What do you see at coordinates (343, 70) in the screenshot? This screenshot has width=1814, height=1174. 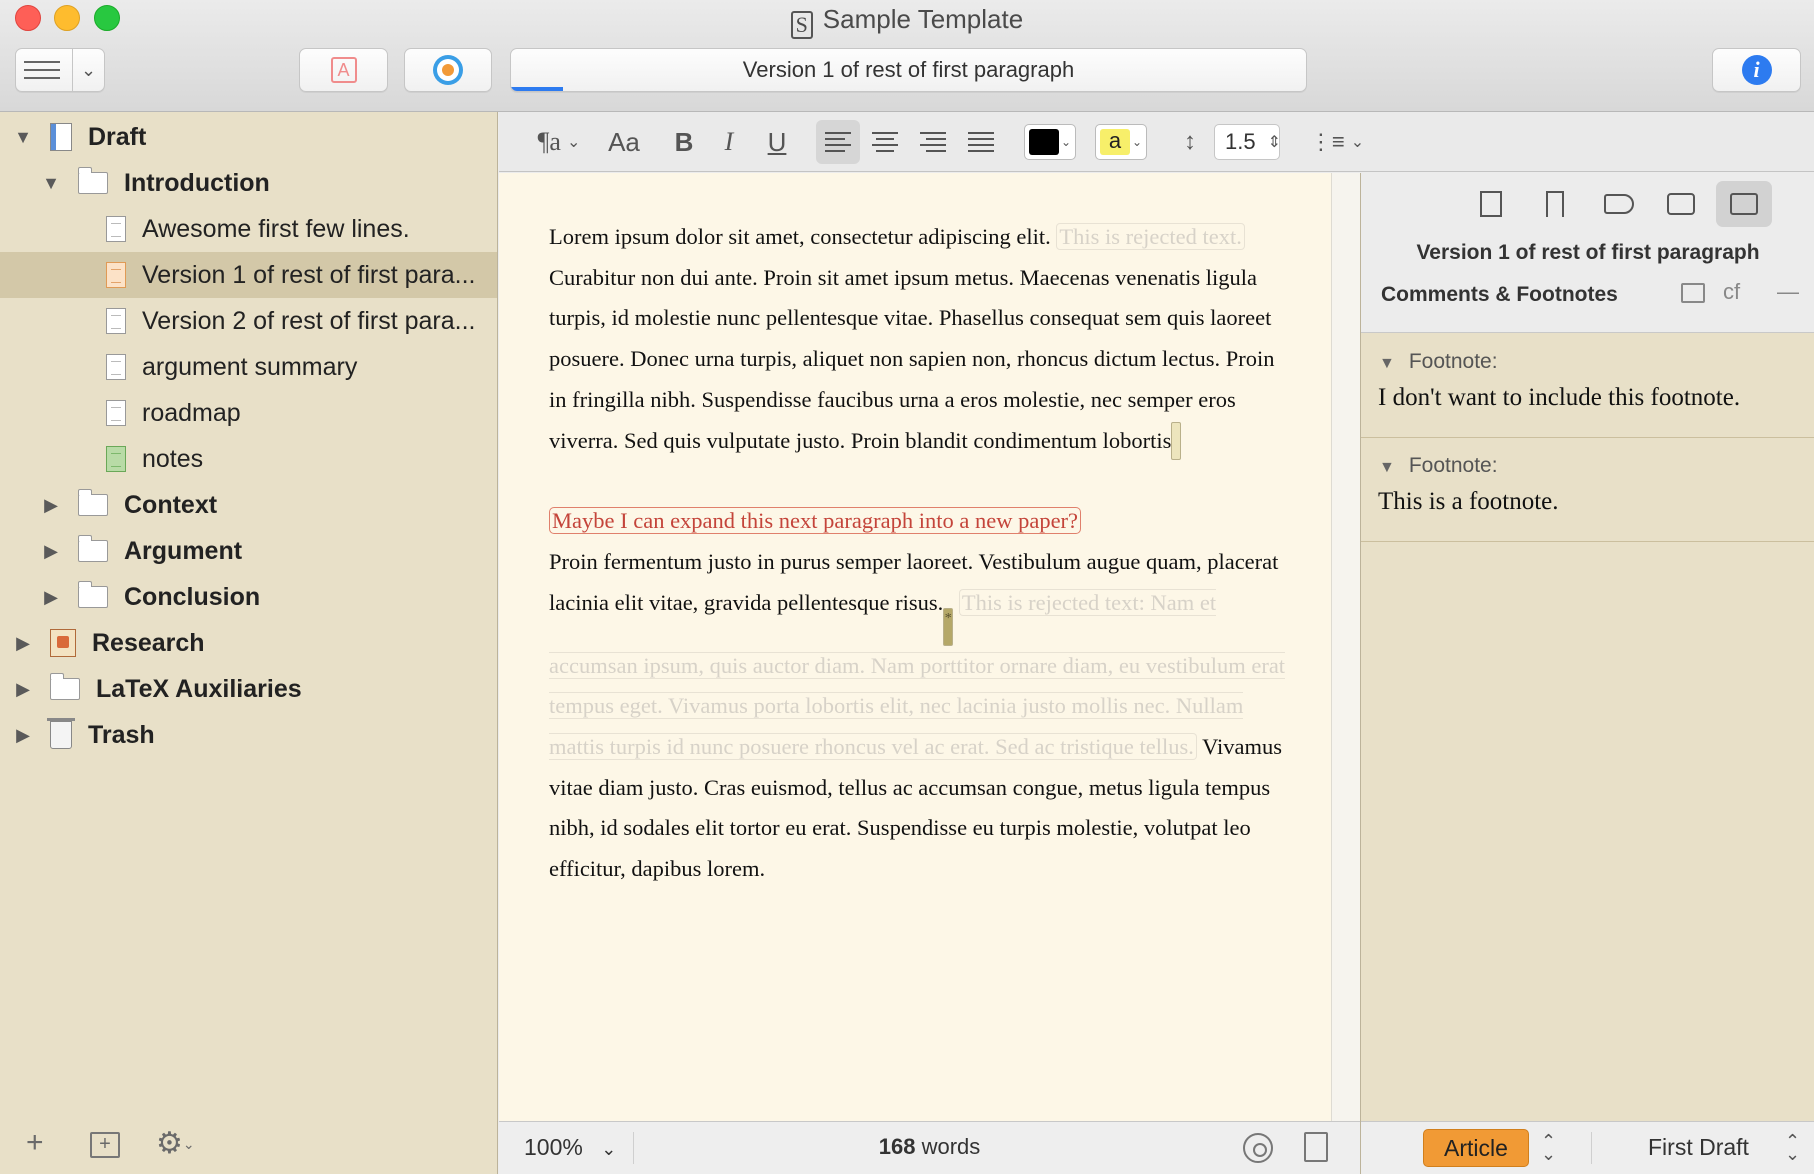 I see `format-button: A` at bounding box center [343, 70].